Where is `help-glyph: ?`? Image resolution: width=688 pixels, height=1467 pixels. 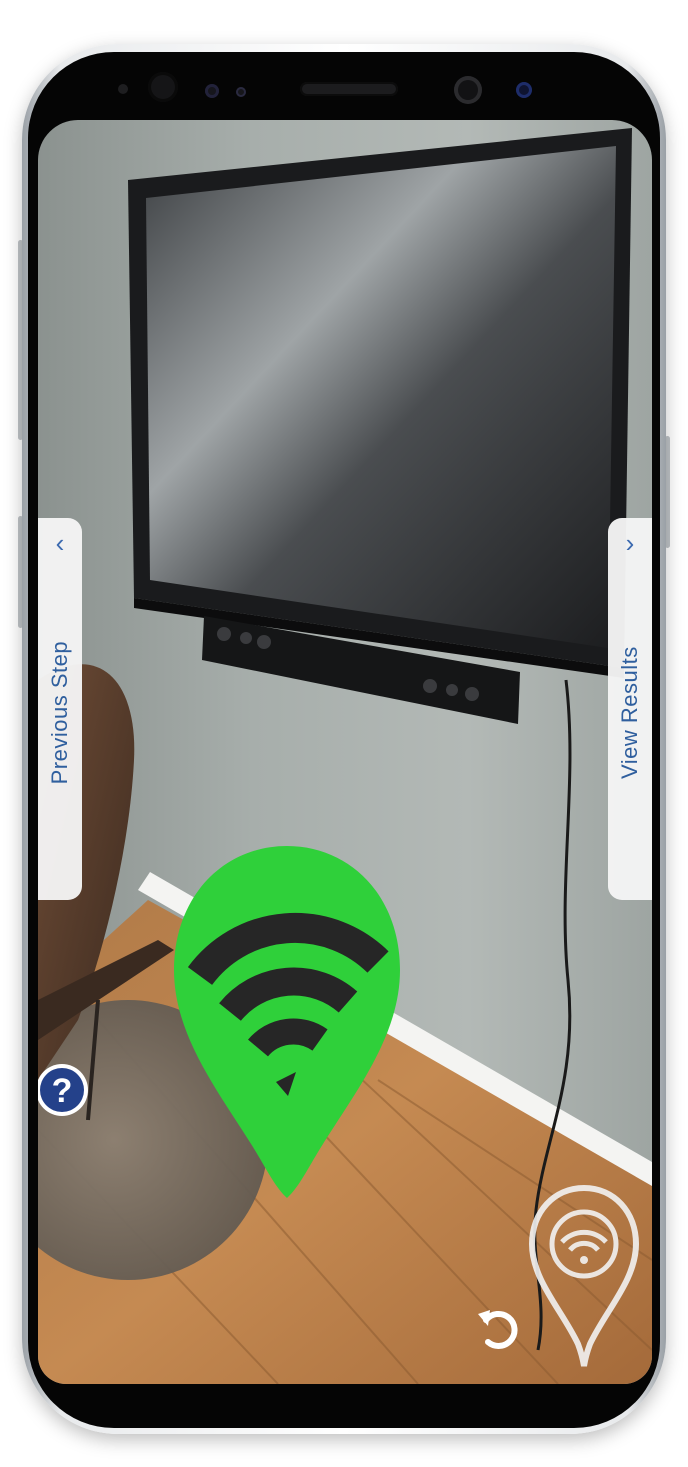
help-glyph: ? is located at coordinates (62, 1091).